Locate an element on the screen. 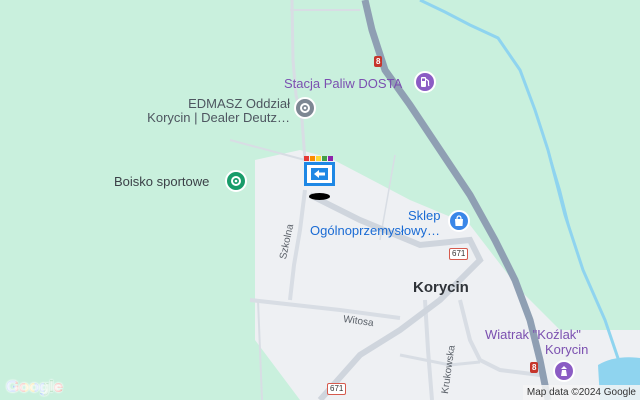  dealer-pin is located at coordinates (305, 108).